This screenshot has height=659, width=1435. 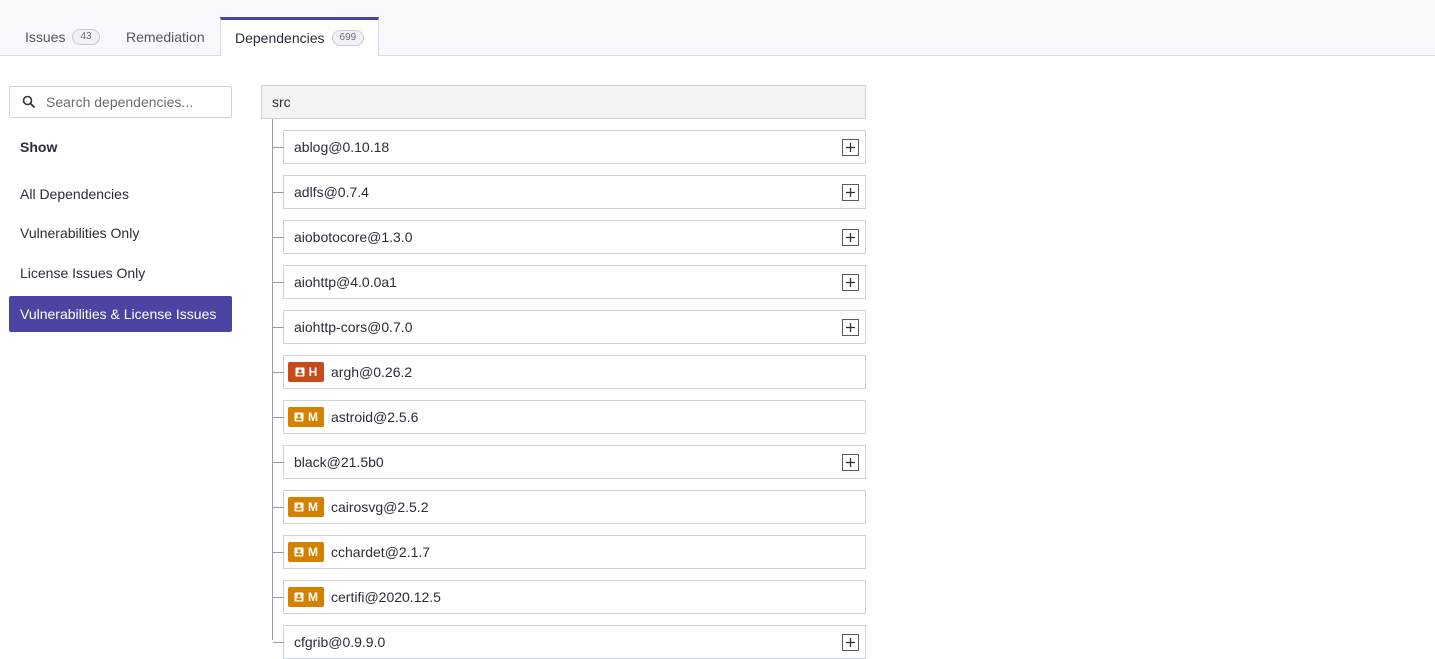 I want to click on filter-vulnerabilities-only: Vulnerabilities Only, so click(x=120, y=233).